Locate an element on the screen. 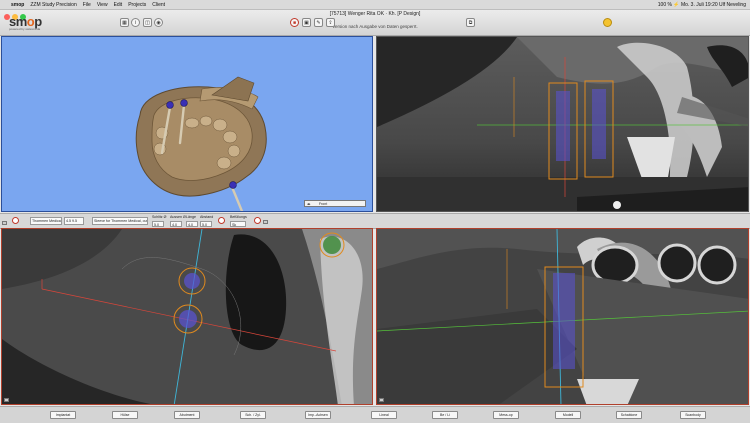  status-label: Befüllungs is located at coordinates (238, 217).